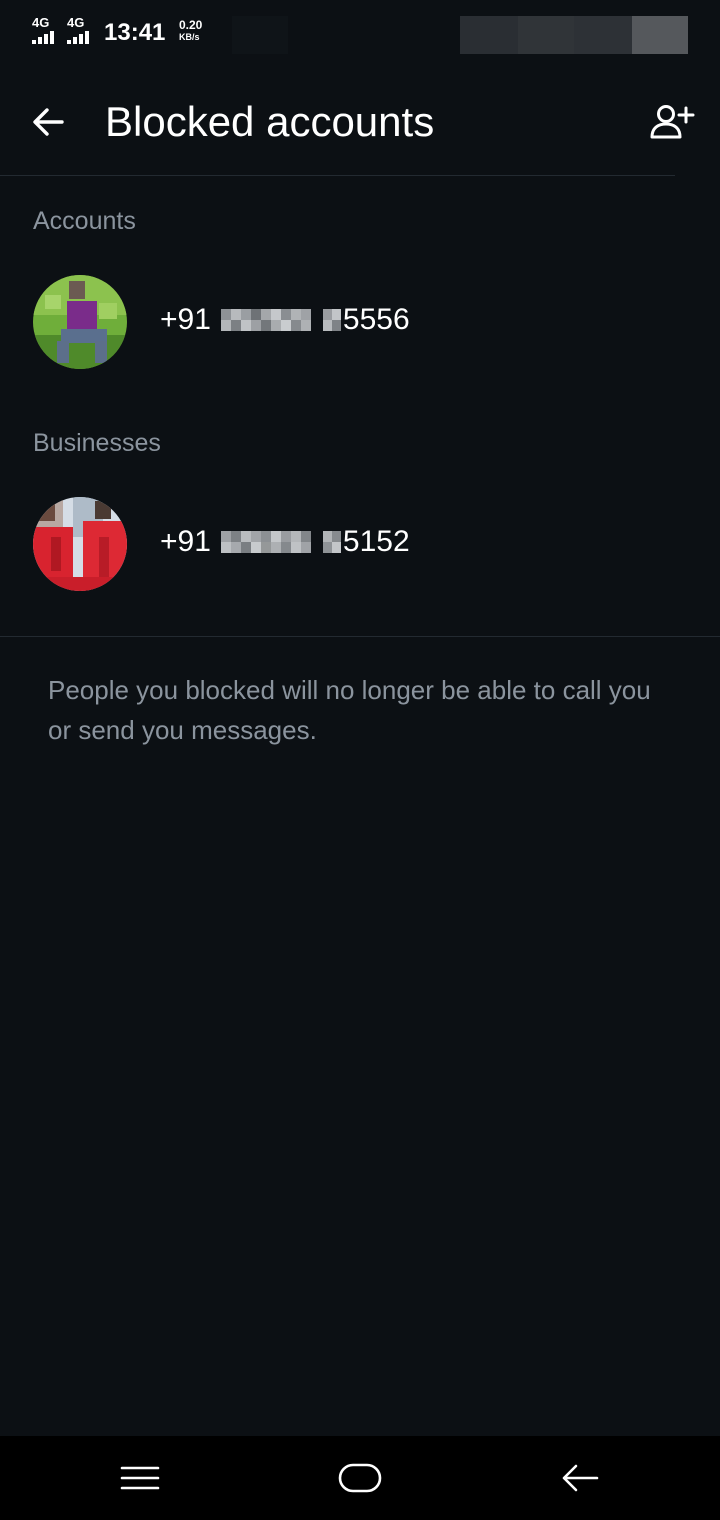 Image resolution: width=720 pixels, height=1520 pixels. I want to click on status-bar: 4G 4G 13:41 0.20 KB/s, so click(360, 33).